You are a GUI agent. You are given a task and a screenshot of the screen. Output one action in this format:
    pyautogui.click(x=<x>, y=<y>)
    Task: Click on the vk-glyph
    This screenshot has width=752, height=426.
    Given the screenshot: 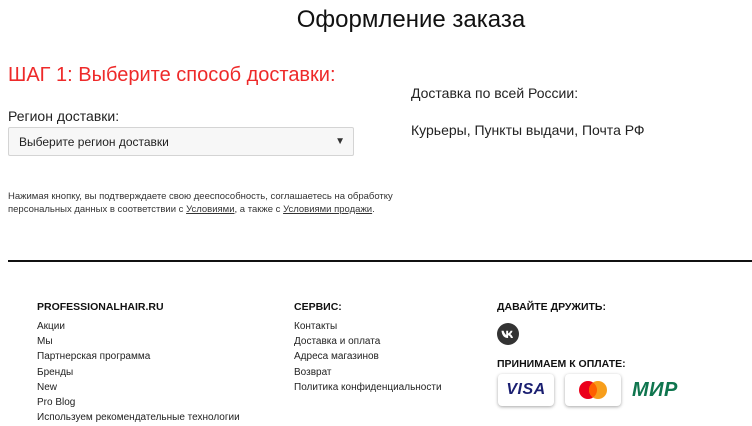 What is the action you would take?
    pyautogui.click(x=507, y=334)
    